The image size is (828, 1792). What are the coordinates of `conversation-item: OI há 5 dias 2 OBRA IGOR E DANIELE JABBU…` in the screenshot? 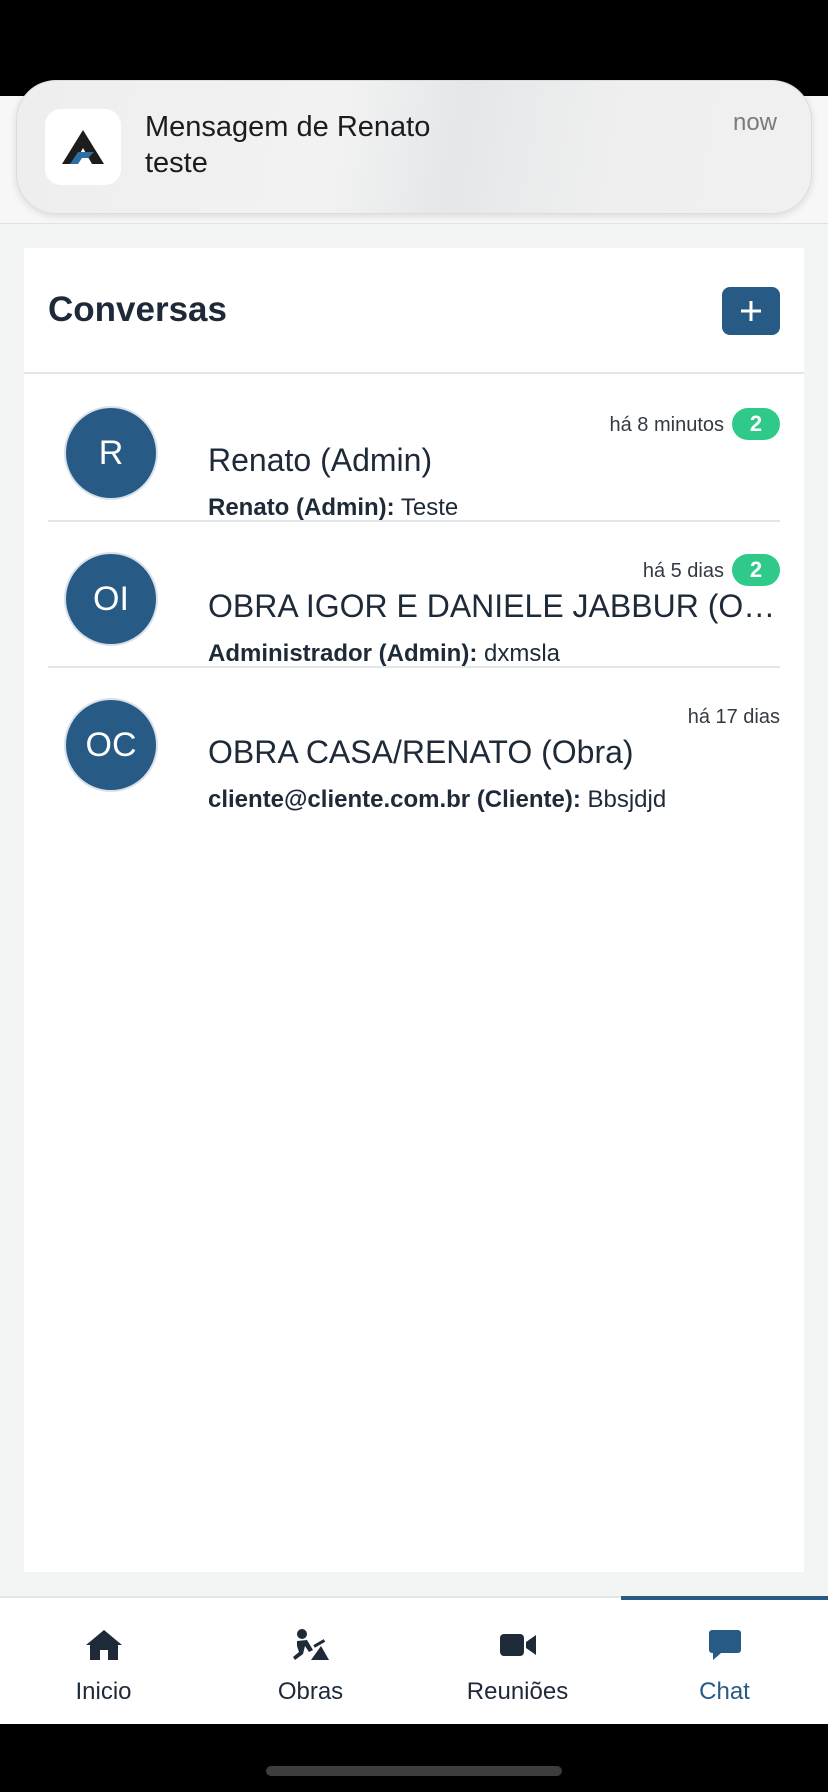 It's located at (414, 595).